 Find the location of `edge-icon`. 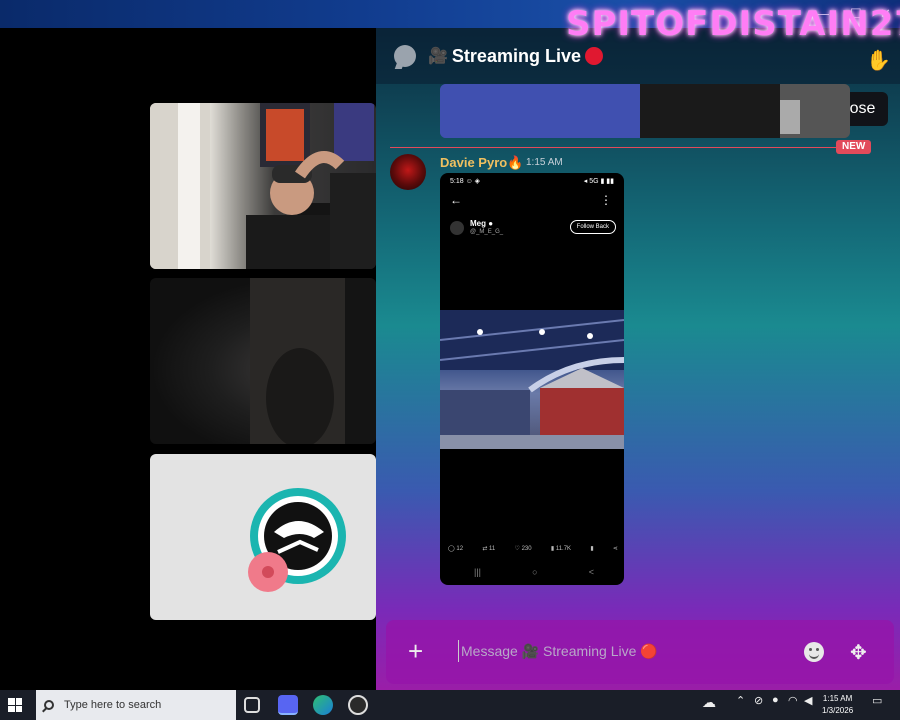

edge-icon is located at coordinates (323, 705).